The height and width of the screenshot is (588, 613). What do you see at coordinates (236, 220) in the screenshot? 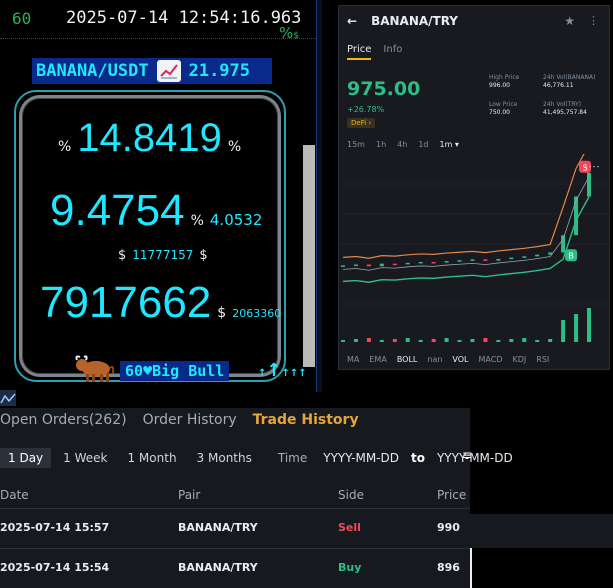
I see `mid-small-value: 4.0532` at bounding box center [236, 220].